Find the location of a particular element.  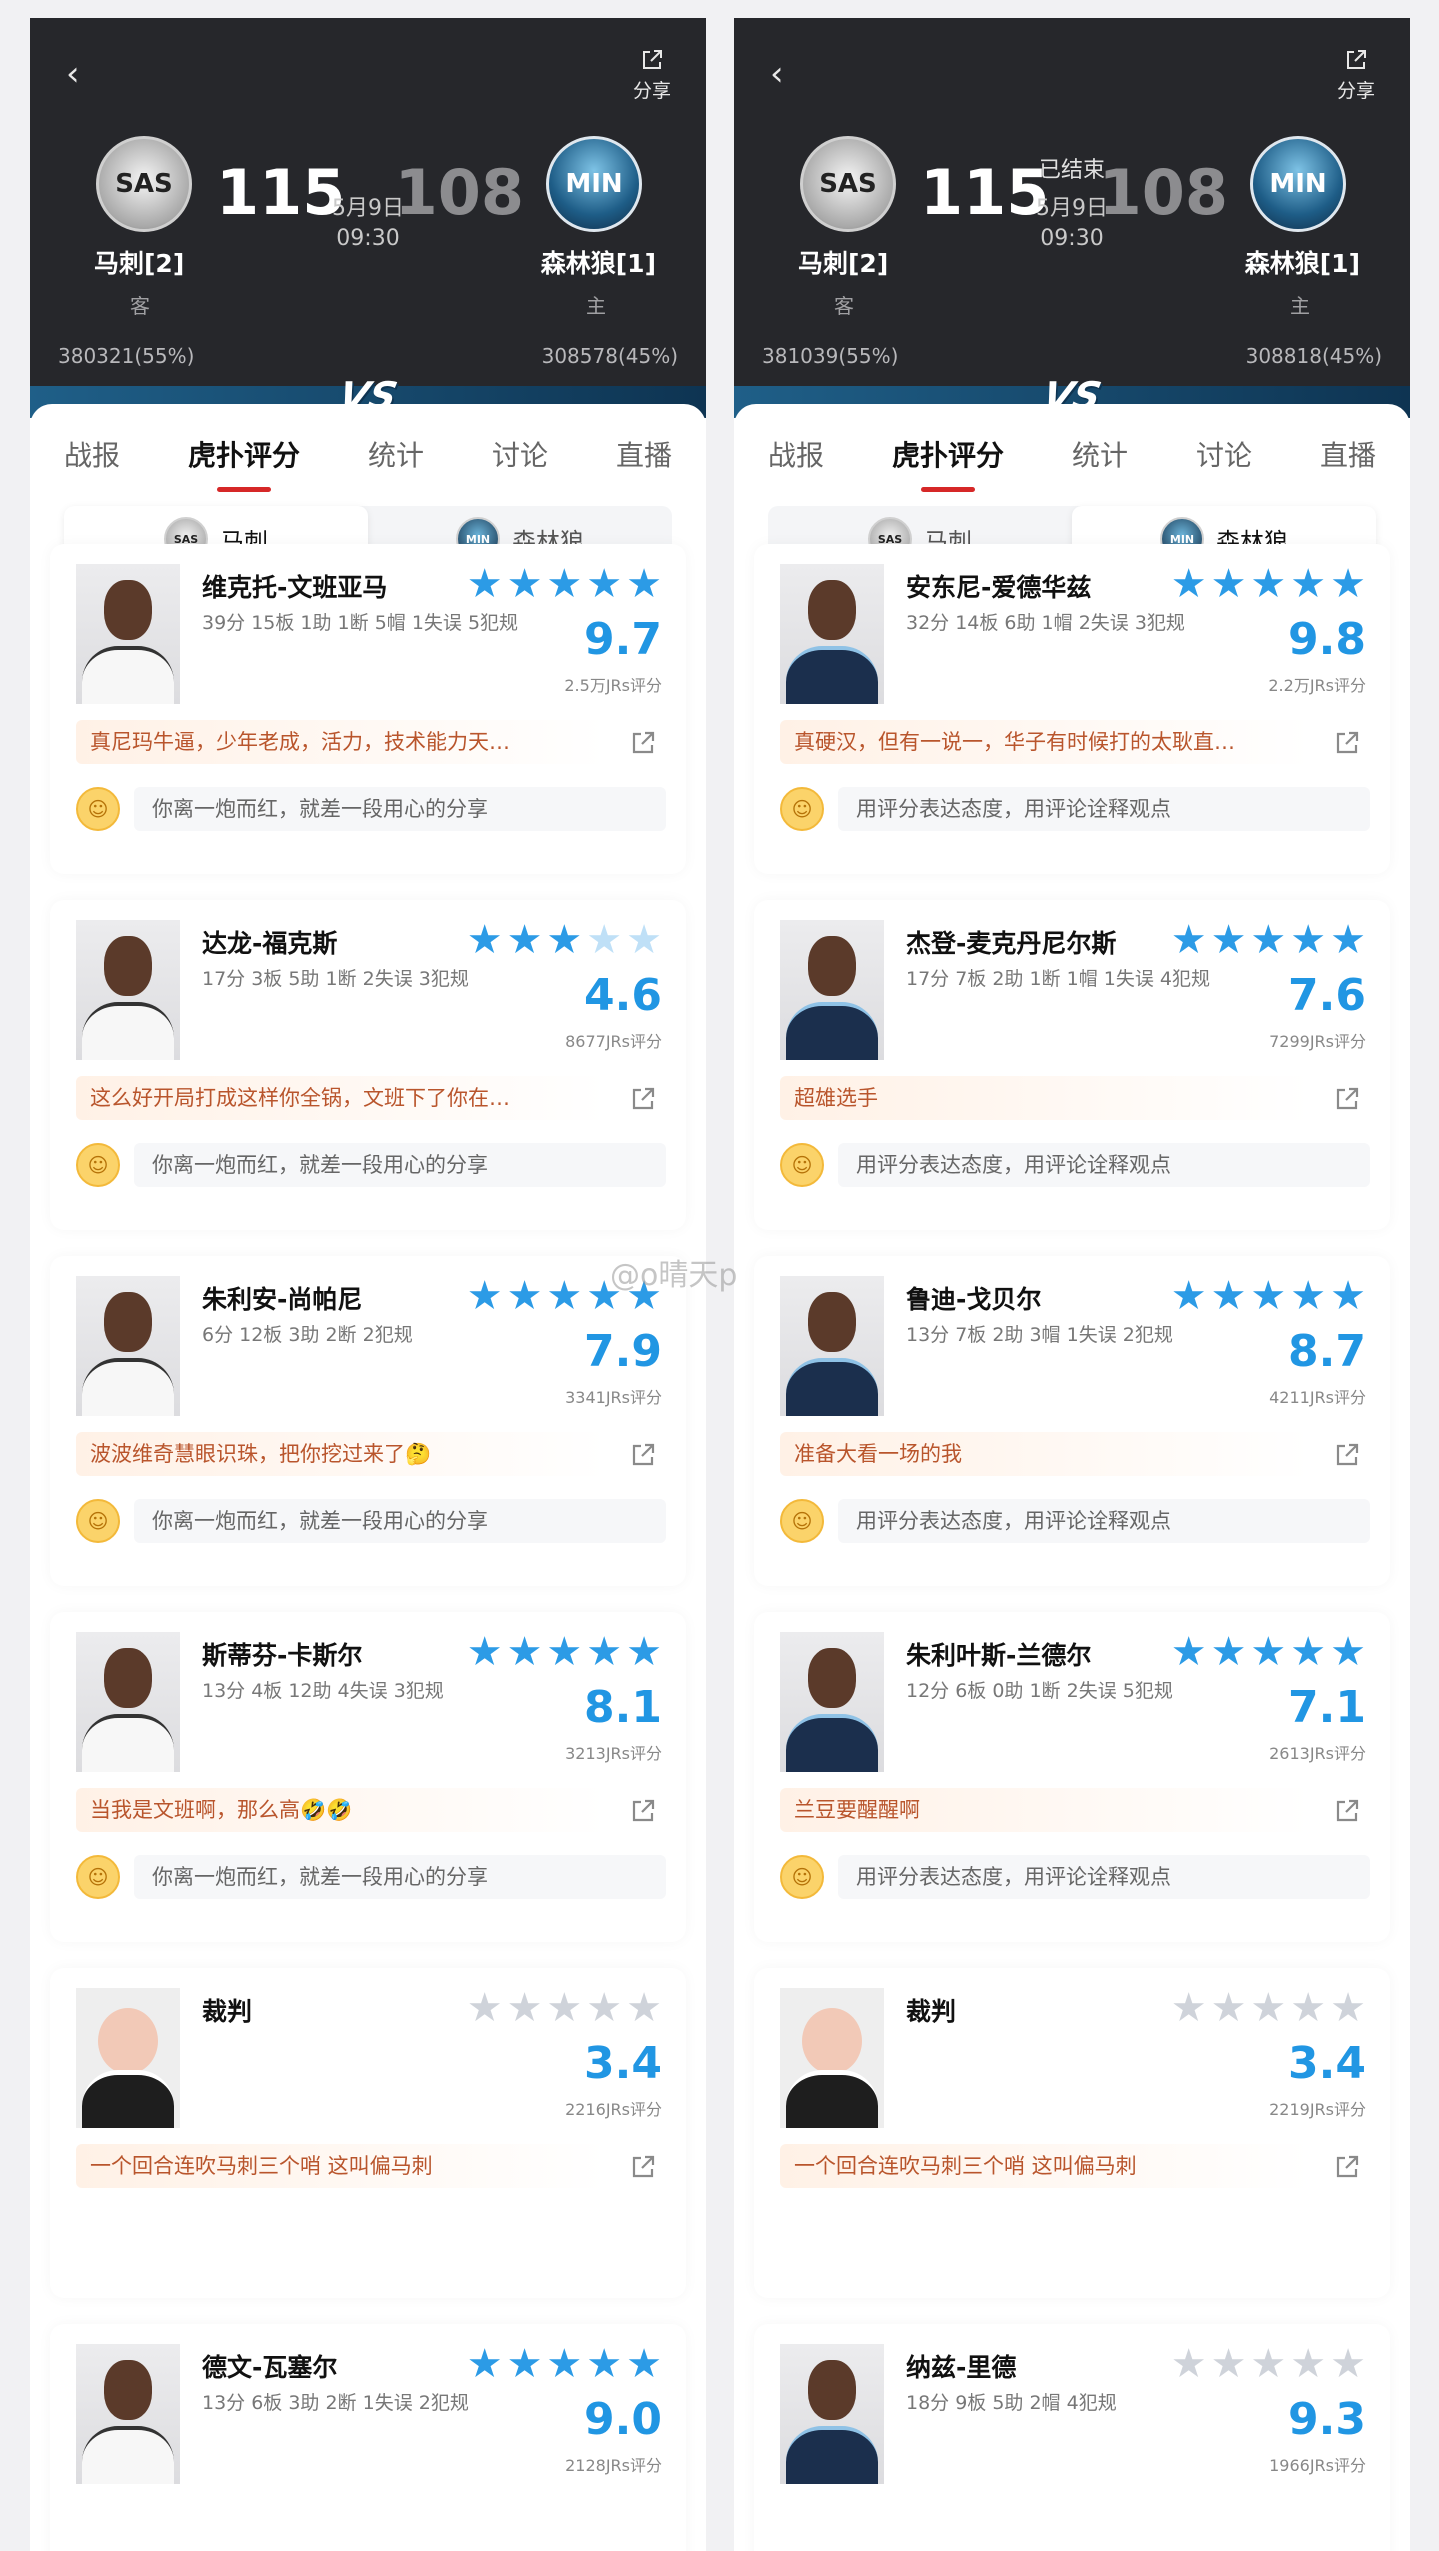

player-name: 朱利安-尚帕尼 is located at coordinates (282, 1298).